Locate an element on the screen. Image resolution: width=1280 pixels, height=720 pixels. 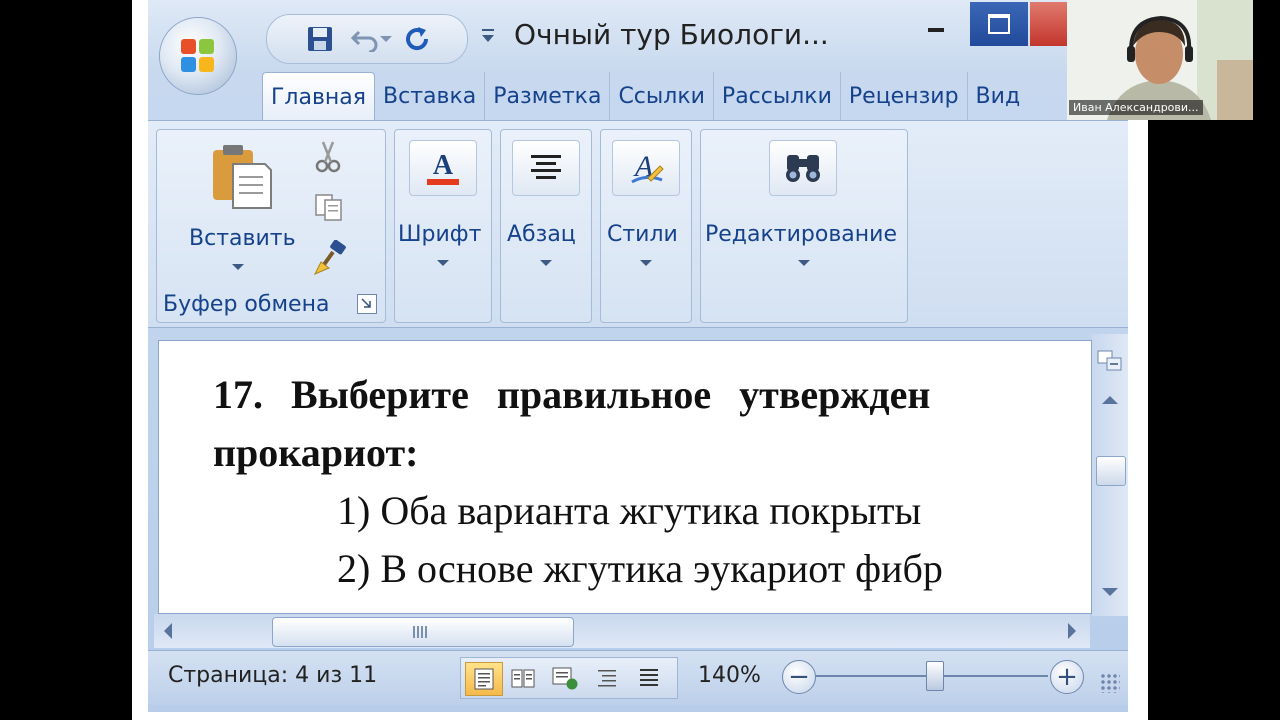
font-group: A Шрифт is located at coordinates (443, 226).